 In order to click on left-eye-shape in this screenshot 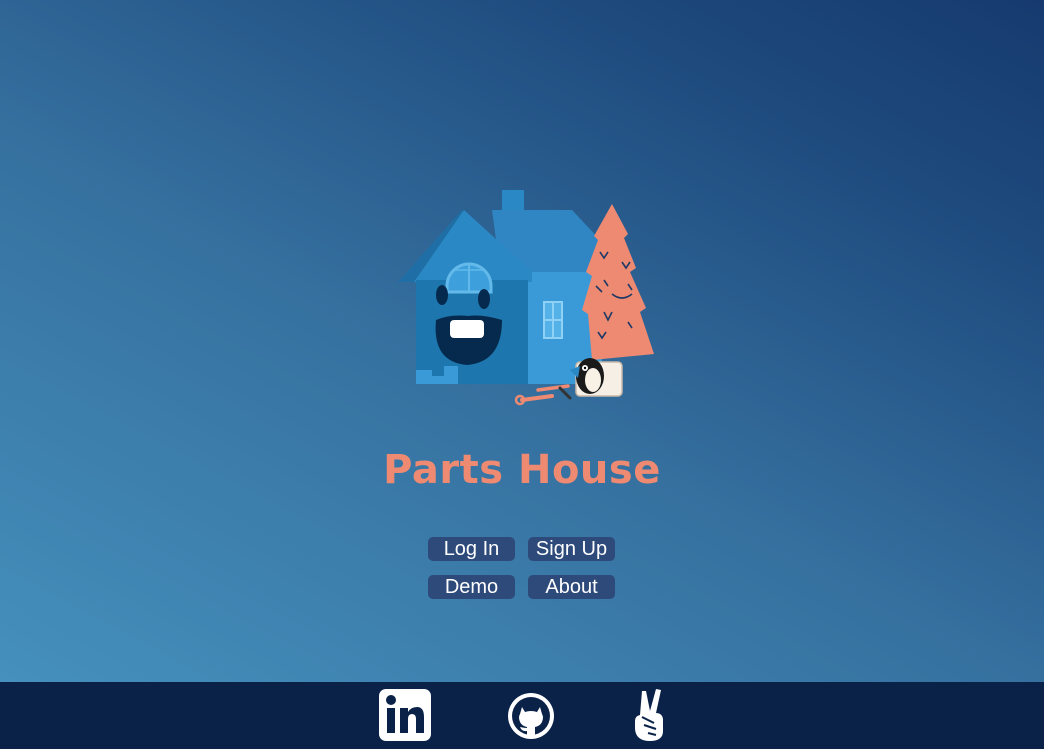, I will do `click(442, 295)`.